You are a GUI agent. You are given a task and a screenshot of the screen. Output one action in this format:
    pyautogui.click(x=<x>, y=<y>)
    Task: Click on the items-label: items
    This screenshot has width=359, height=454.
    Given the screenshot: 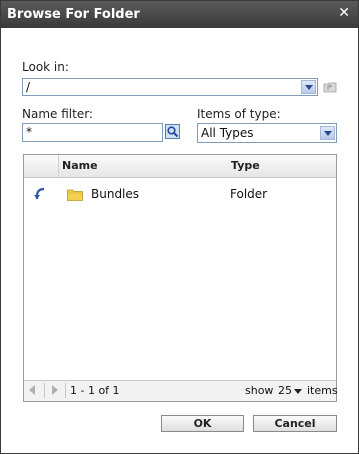 What is the action you would take?
    pyautogui.click(x=322, y=390)
    